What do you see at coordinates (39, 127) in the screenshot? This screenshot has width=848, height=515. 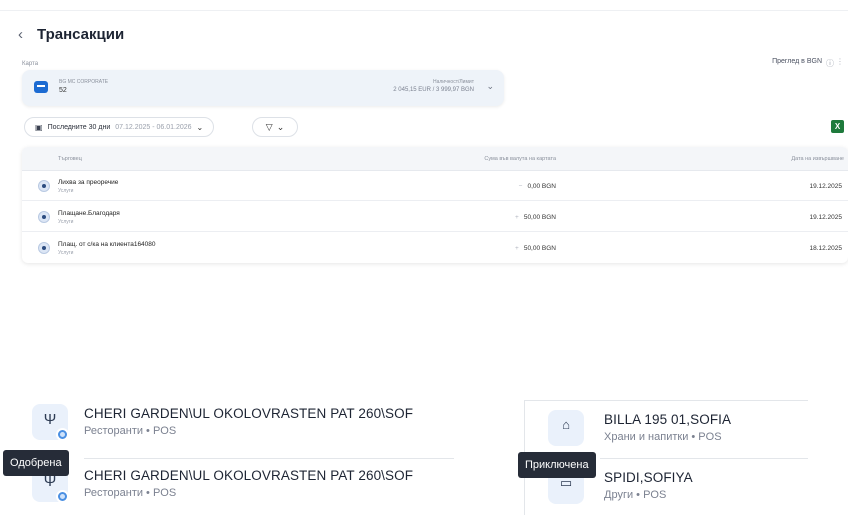 I see `calendar-icon: ▣` at bounding box center [39, 127].